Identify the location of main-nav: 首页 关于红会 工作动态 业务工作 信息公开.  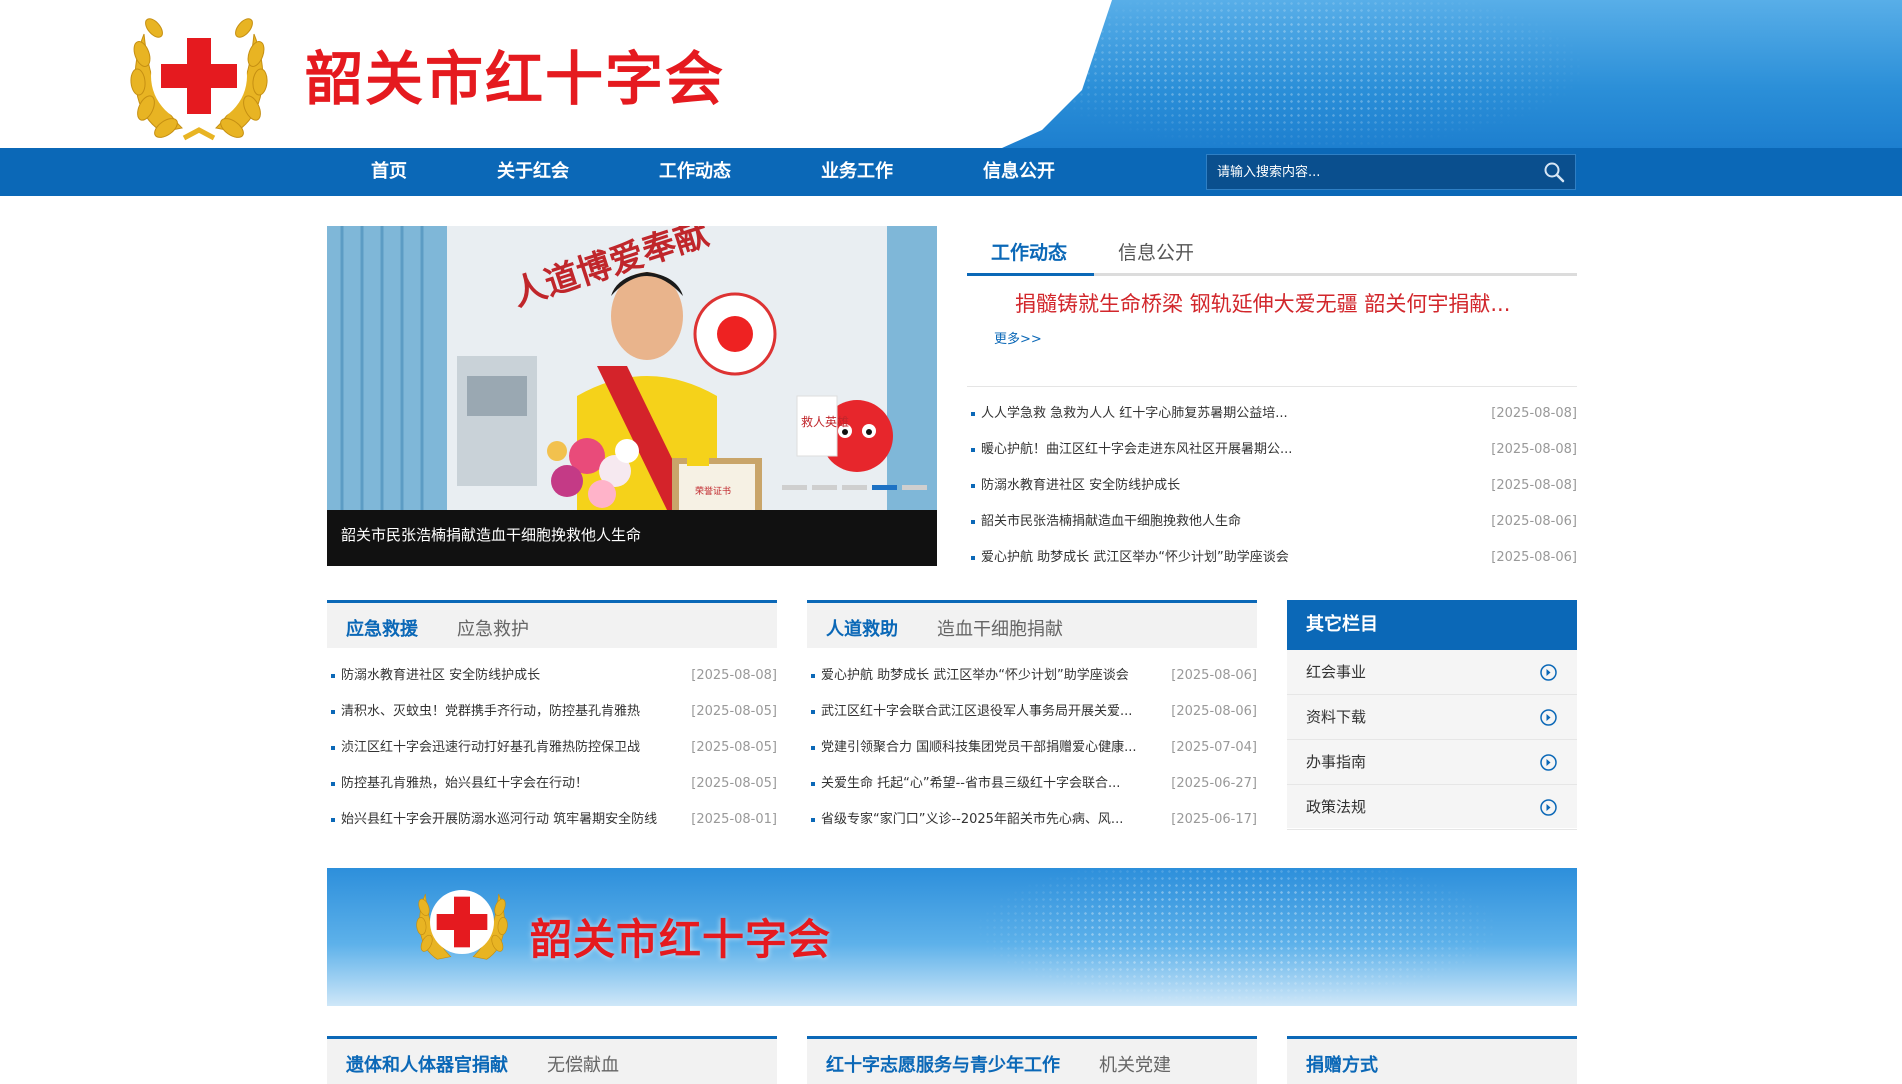
(951, 172).